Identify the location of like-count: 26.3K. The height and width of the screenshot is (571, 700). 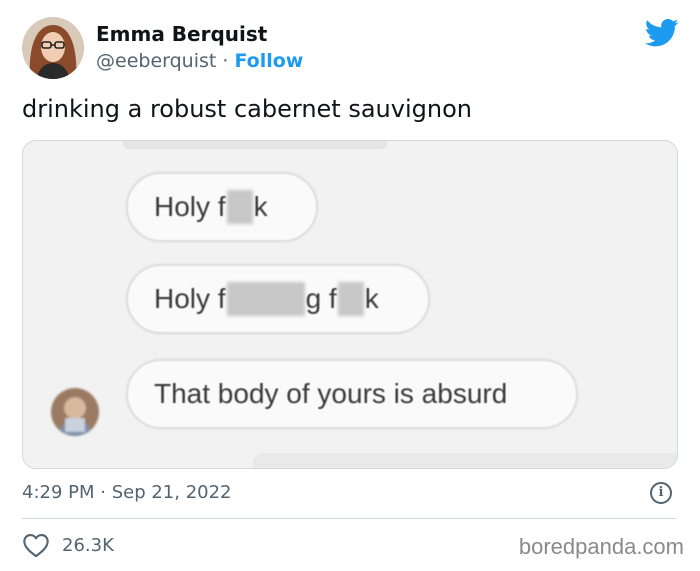
(88, 545).